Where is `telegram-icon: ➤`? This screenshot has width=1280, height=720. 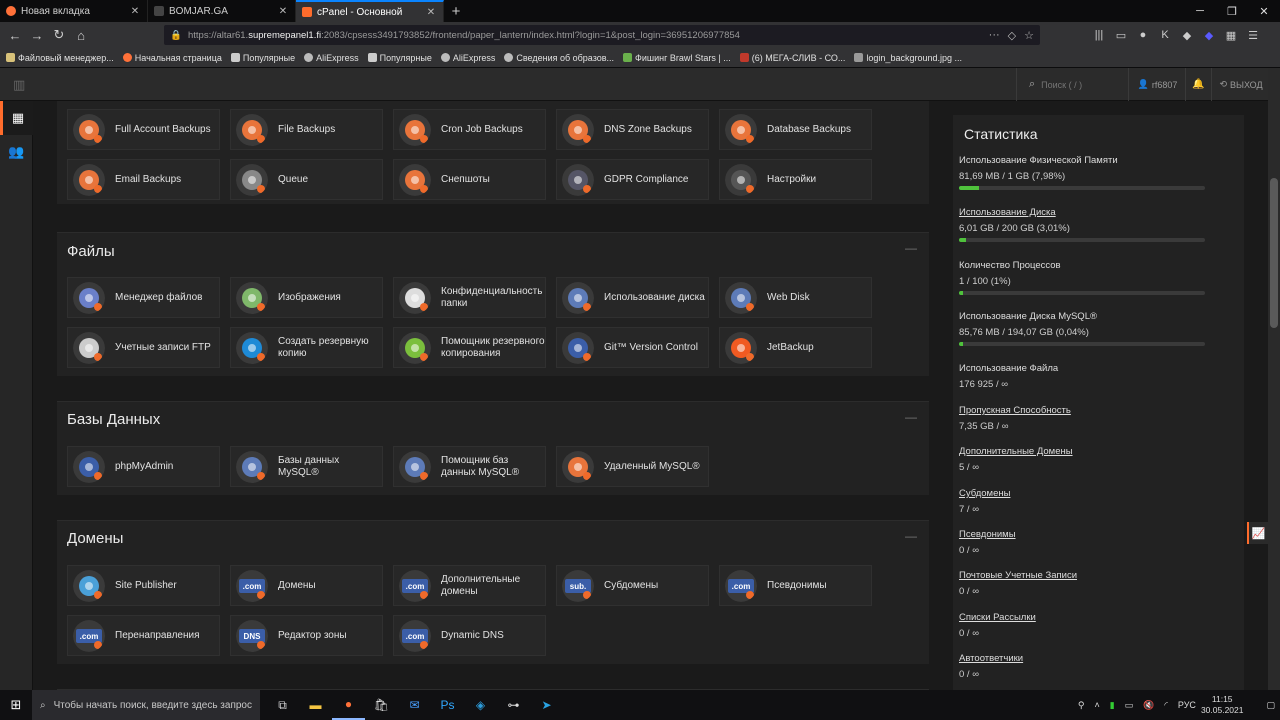 telegram-icon: ➤ is located at coordinates (546, 705).